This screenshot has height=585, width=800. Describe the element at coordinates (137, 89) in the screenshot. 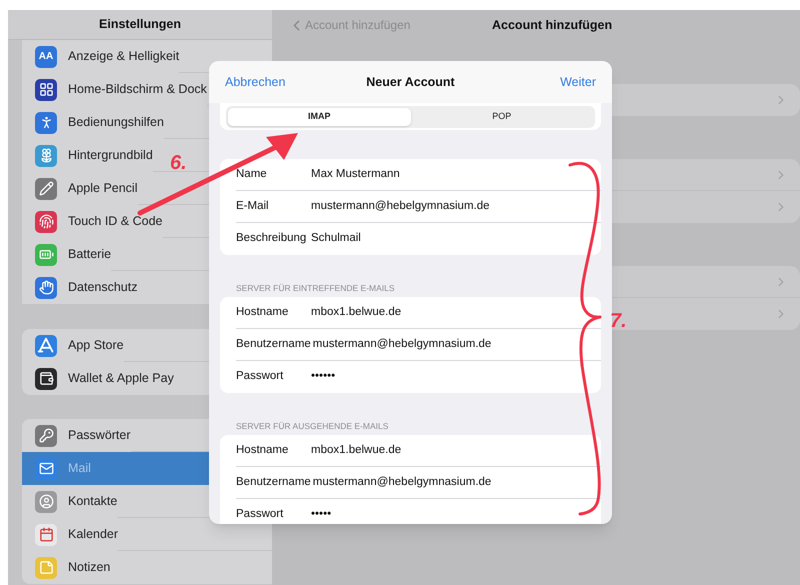

I see `sidebar-label: Home-Bildschirm & Dock` at that location.